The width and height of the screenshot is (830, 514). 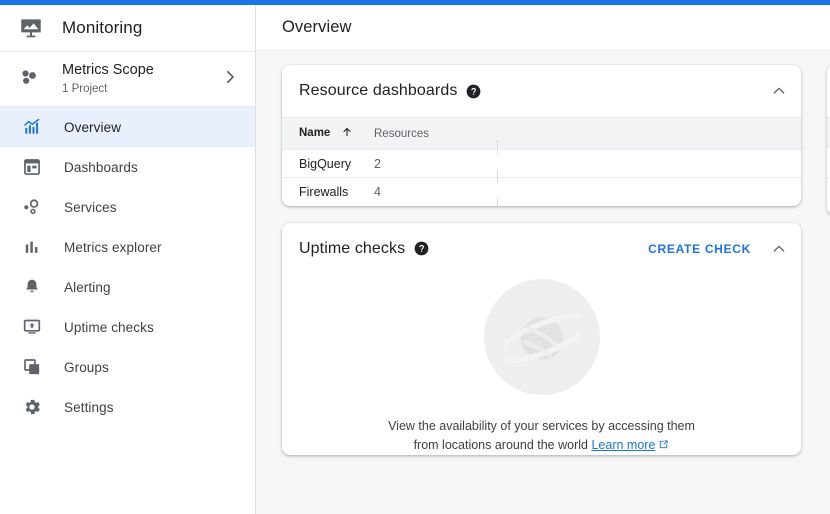 I want to click on uptime-monitor-icon, so click(x=32, y=327).